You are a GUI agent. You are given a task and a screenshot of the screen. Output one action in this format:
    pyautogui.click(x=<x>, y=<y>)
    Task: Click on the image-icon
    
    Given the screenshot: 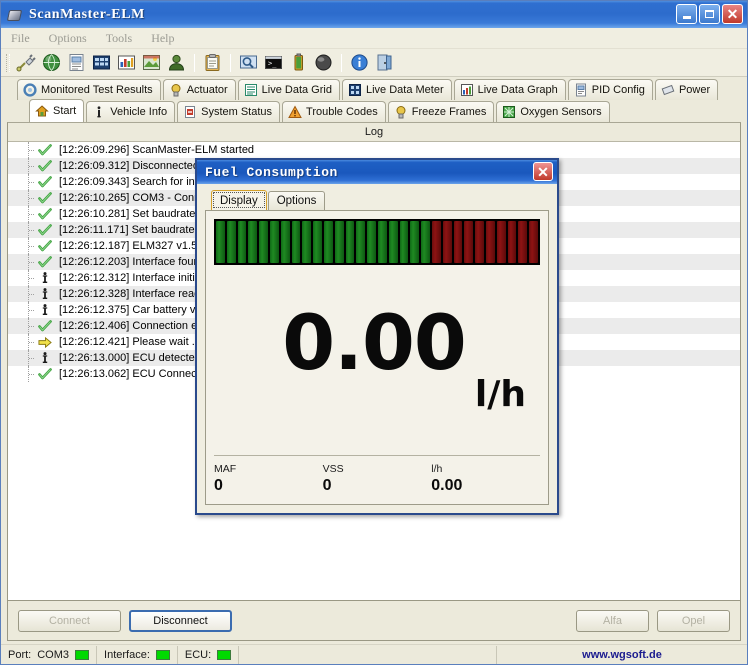 What is the action you would take?
    pyautogui.click(x=151, y=62)
    